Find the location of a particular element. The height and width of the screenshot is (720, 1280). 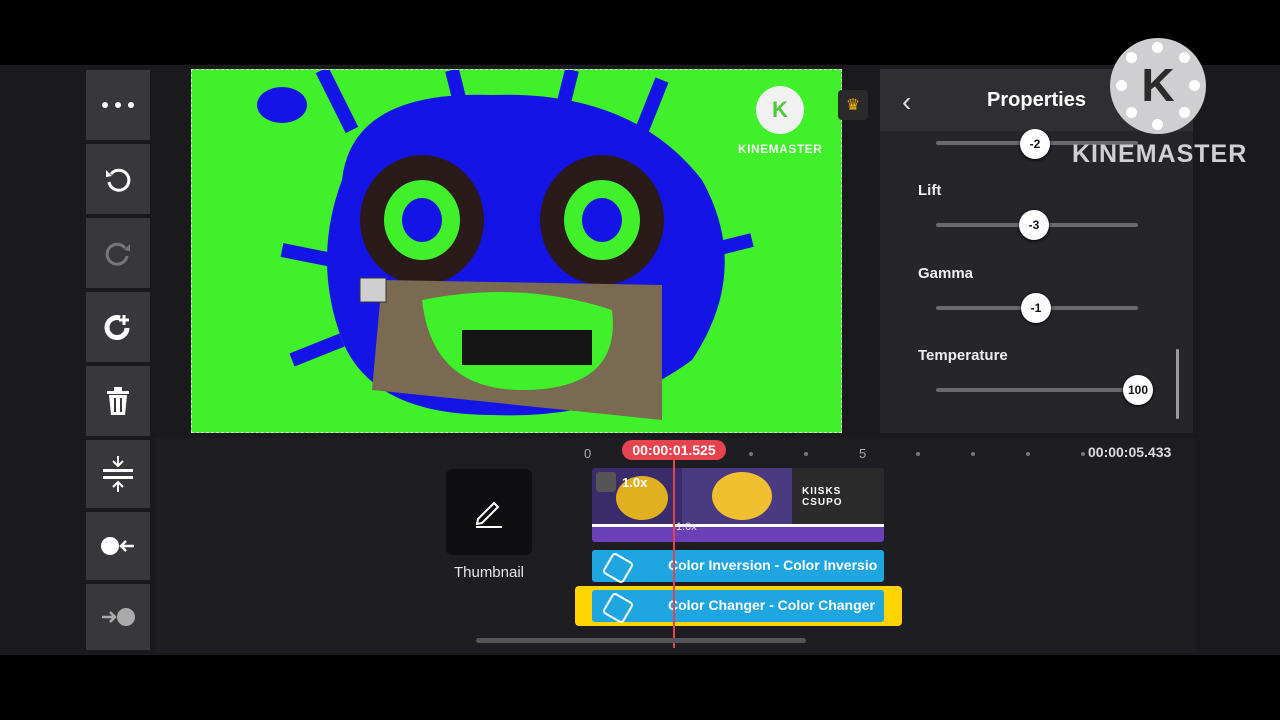

ruler-label: 0 is located at coordinates (588, 453).